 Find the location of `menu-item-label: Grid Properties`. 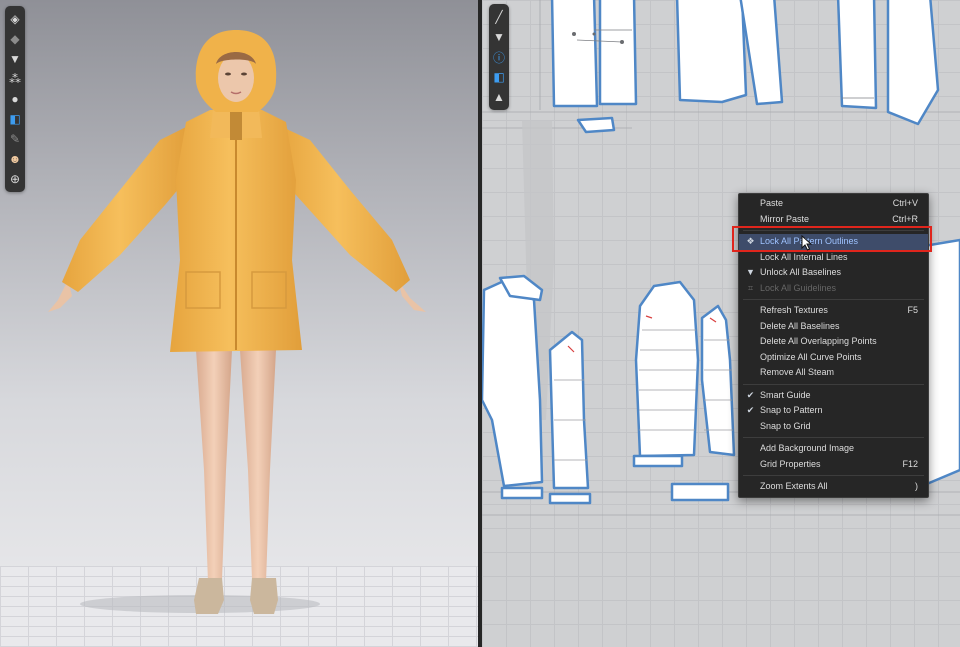

menu-item-label: Grid Properties is located at coordinates (790, 463).